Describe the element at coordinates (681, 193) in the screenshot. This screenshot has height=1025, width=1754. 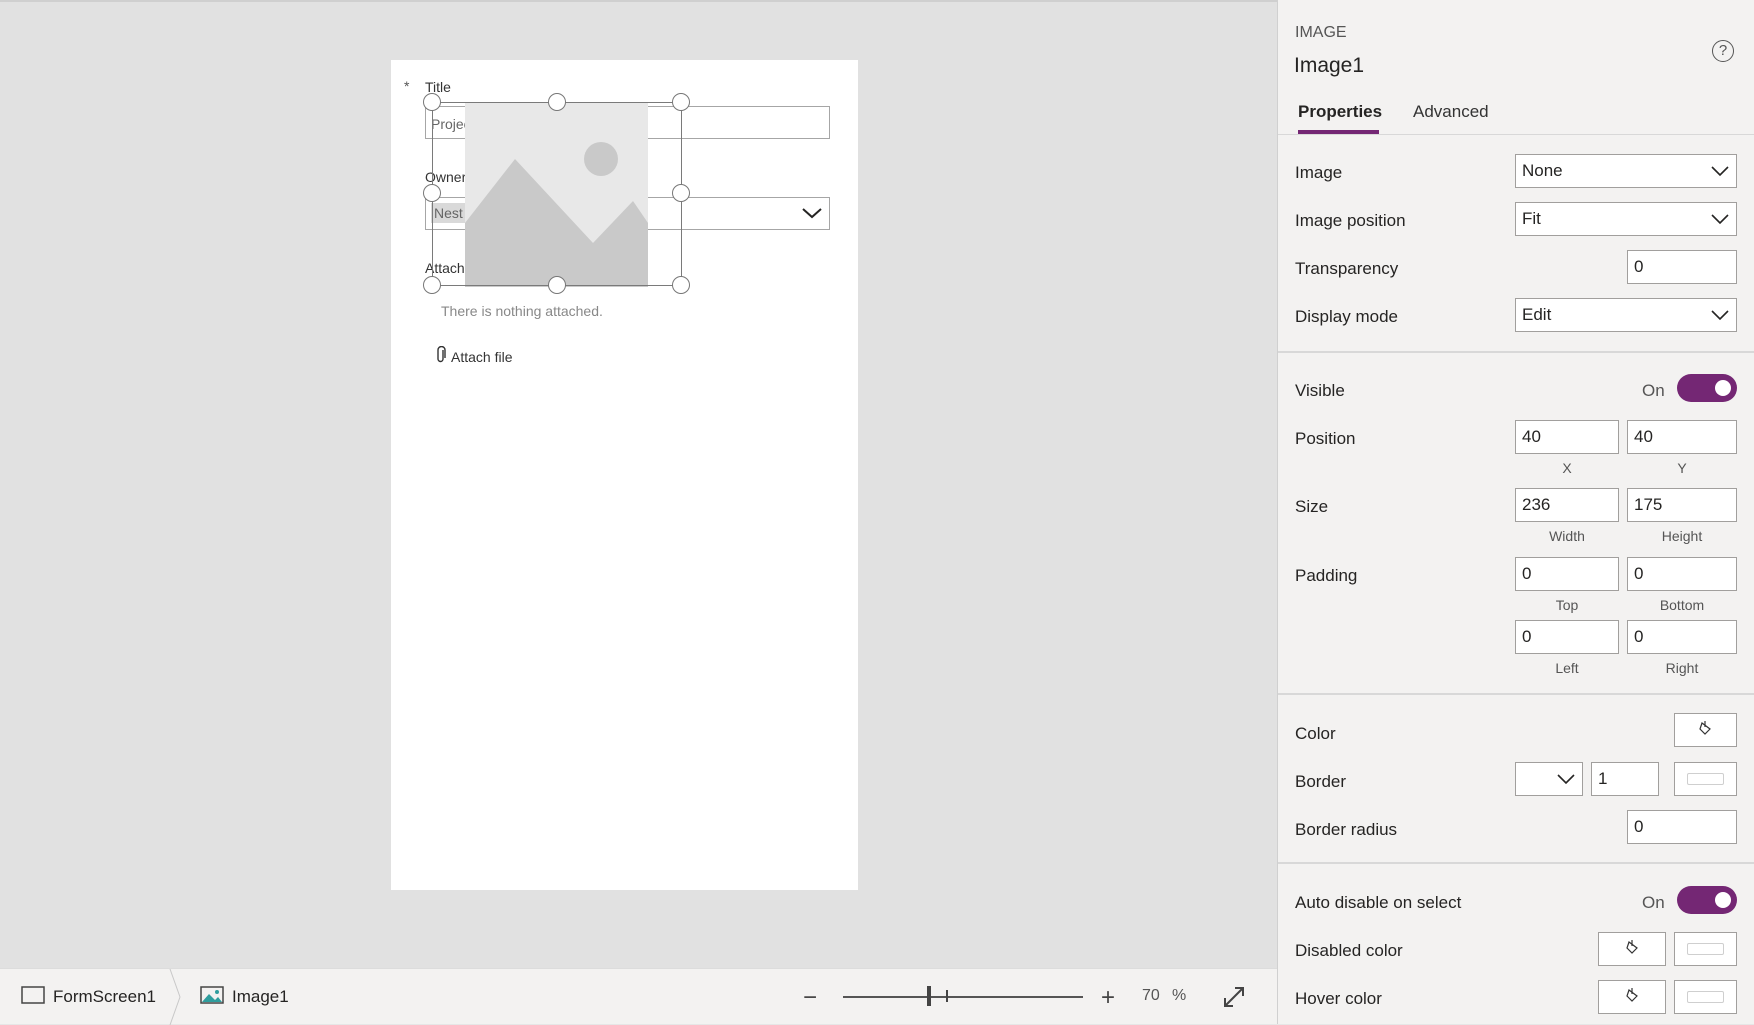
I see `resize-handle-right` at that location.